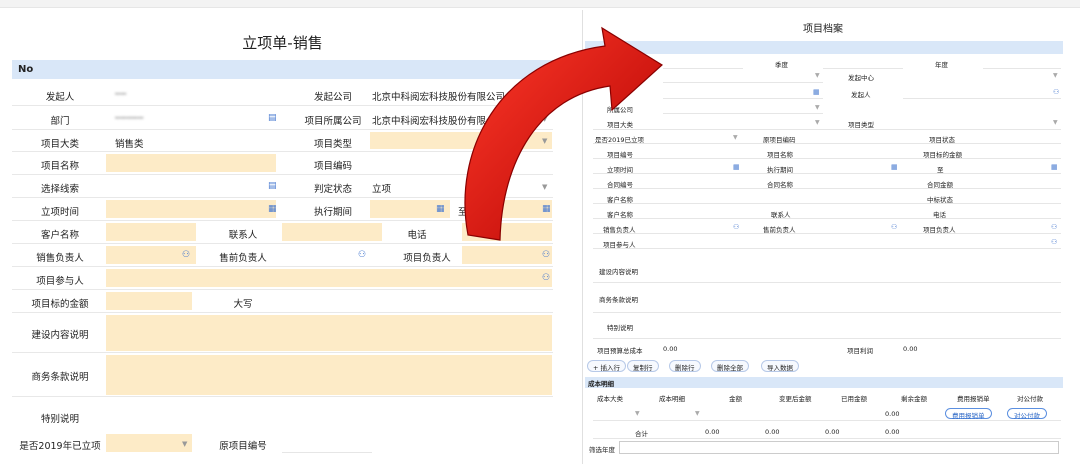 Image resolution: width=1080 pixels, height=464 pixels. Describe the element at coordinates (149, 443) in the screenshot. I see `y2019-select` at that location.